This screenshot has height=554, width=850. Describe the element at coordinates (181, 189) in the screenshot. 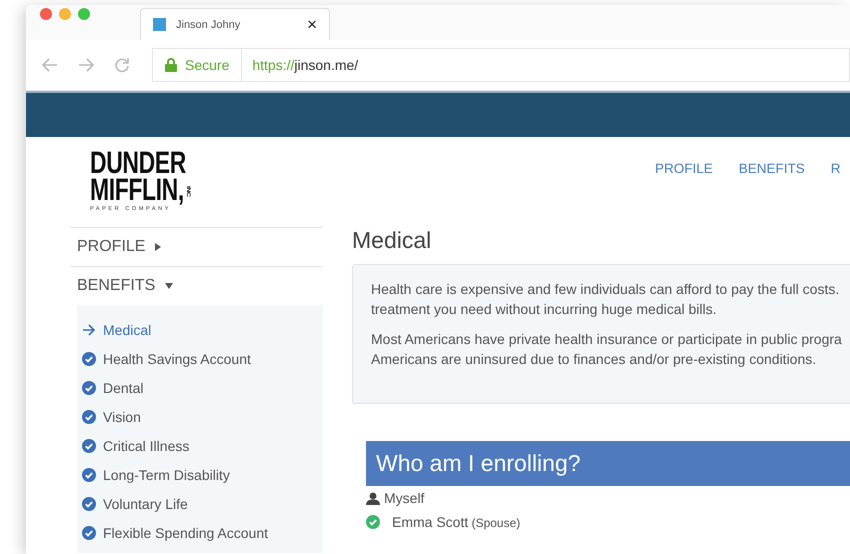

I see `logo-comma: ,` at that location.